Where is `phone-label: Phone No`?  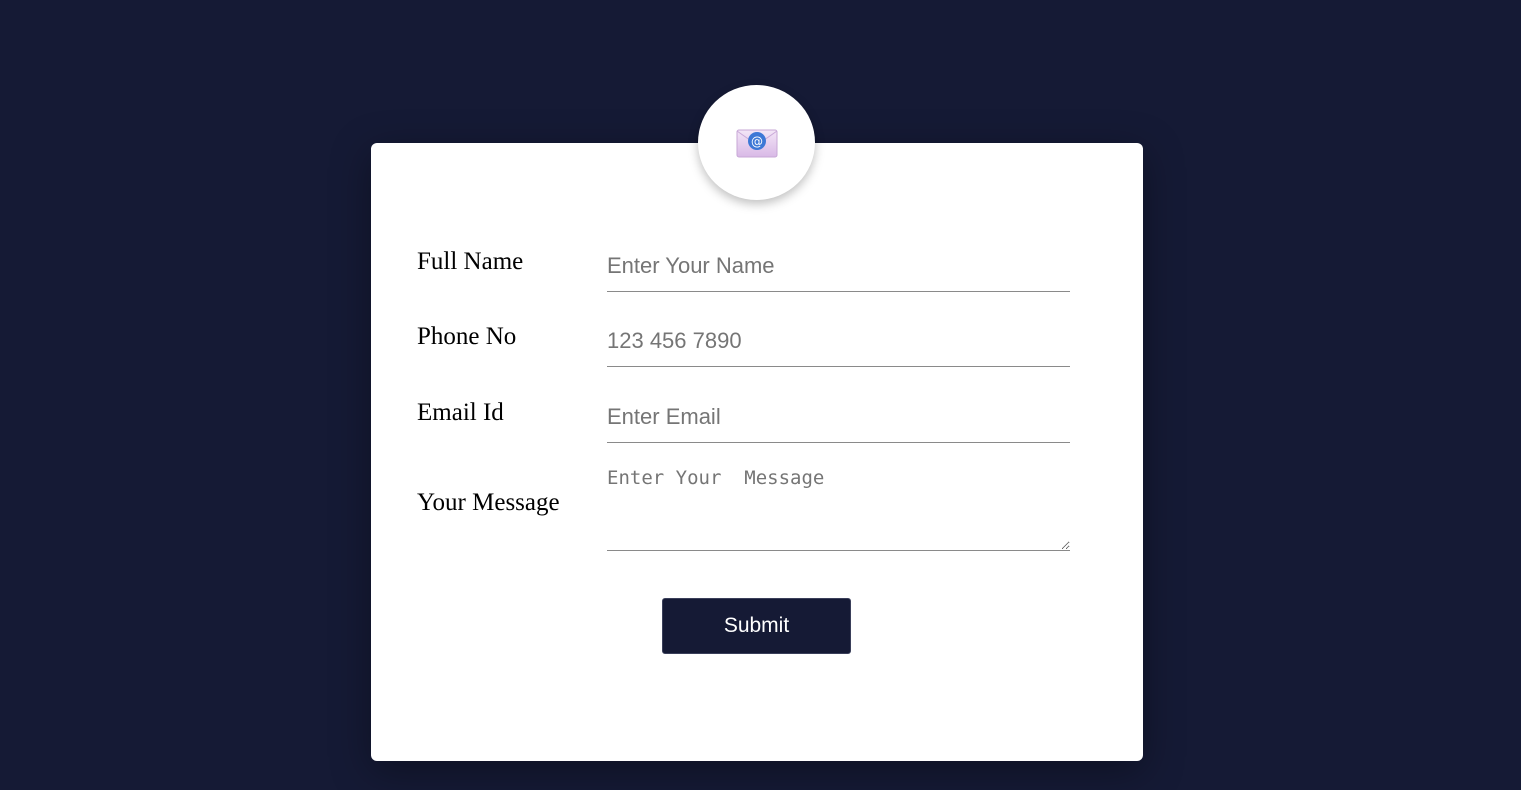 phone-label: Phone No is located at coordinates (467, 336).